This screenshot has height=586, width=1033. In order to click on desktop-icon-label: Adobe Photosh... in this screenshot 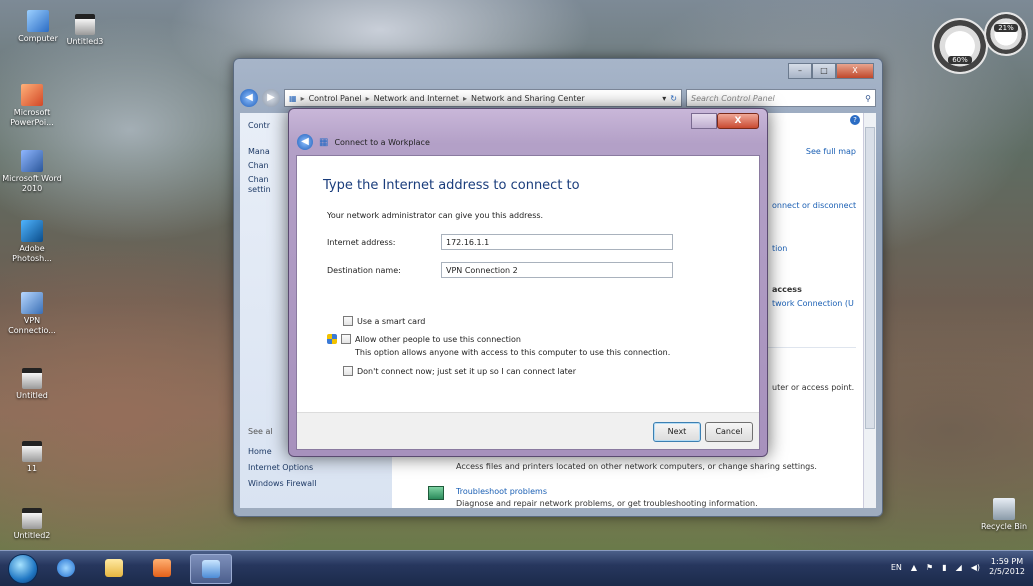, I will do `click(32, 253)`.